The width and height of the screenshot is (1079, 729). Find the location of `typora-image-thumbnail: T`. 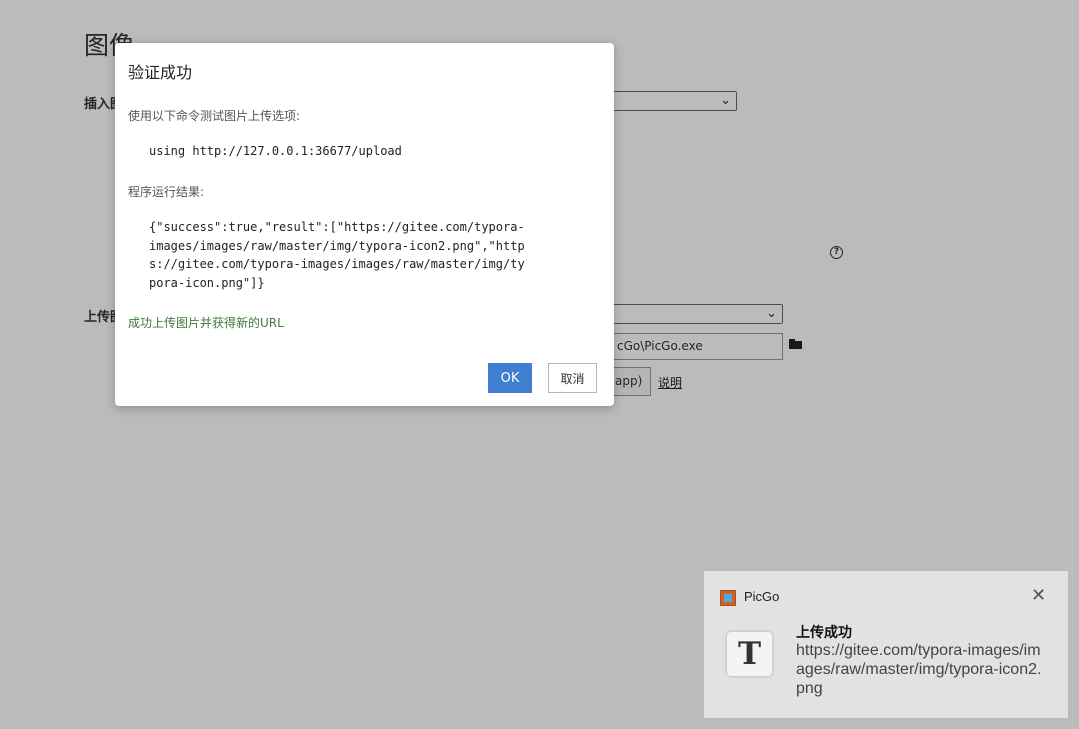

typora-image-thumbnail: T is located at coordinates (749, 654).